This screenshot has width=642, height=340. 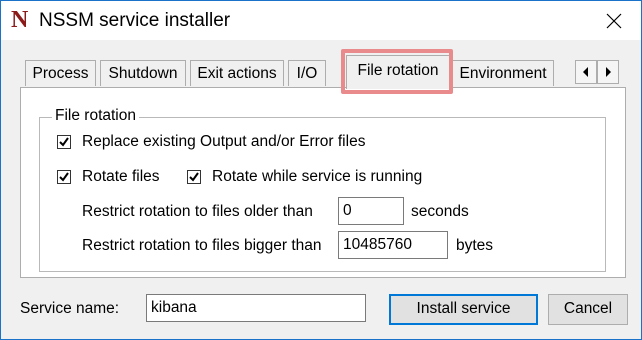 I want to click on replace-existing-checkbox, so click(x=64, y=142).